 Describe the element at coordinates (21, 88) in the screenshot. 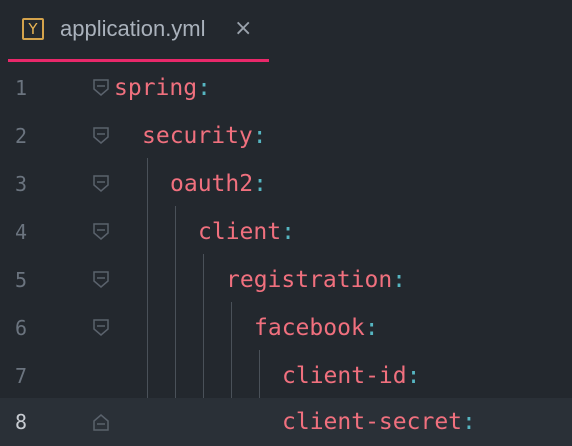

I see `line-number: 1` at that location.